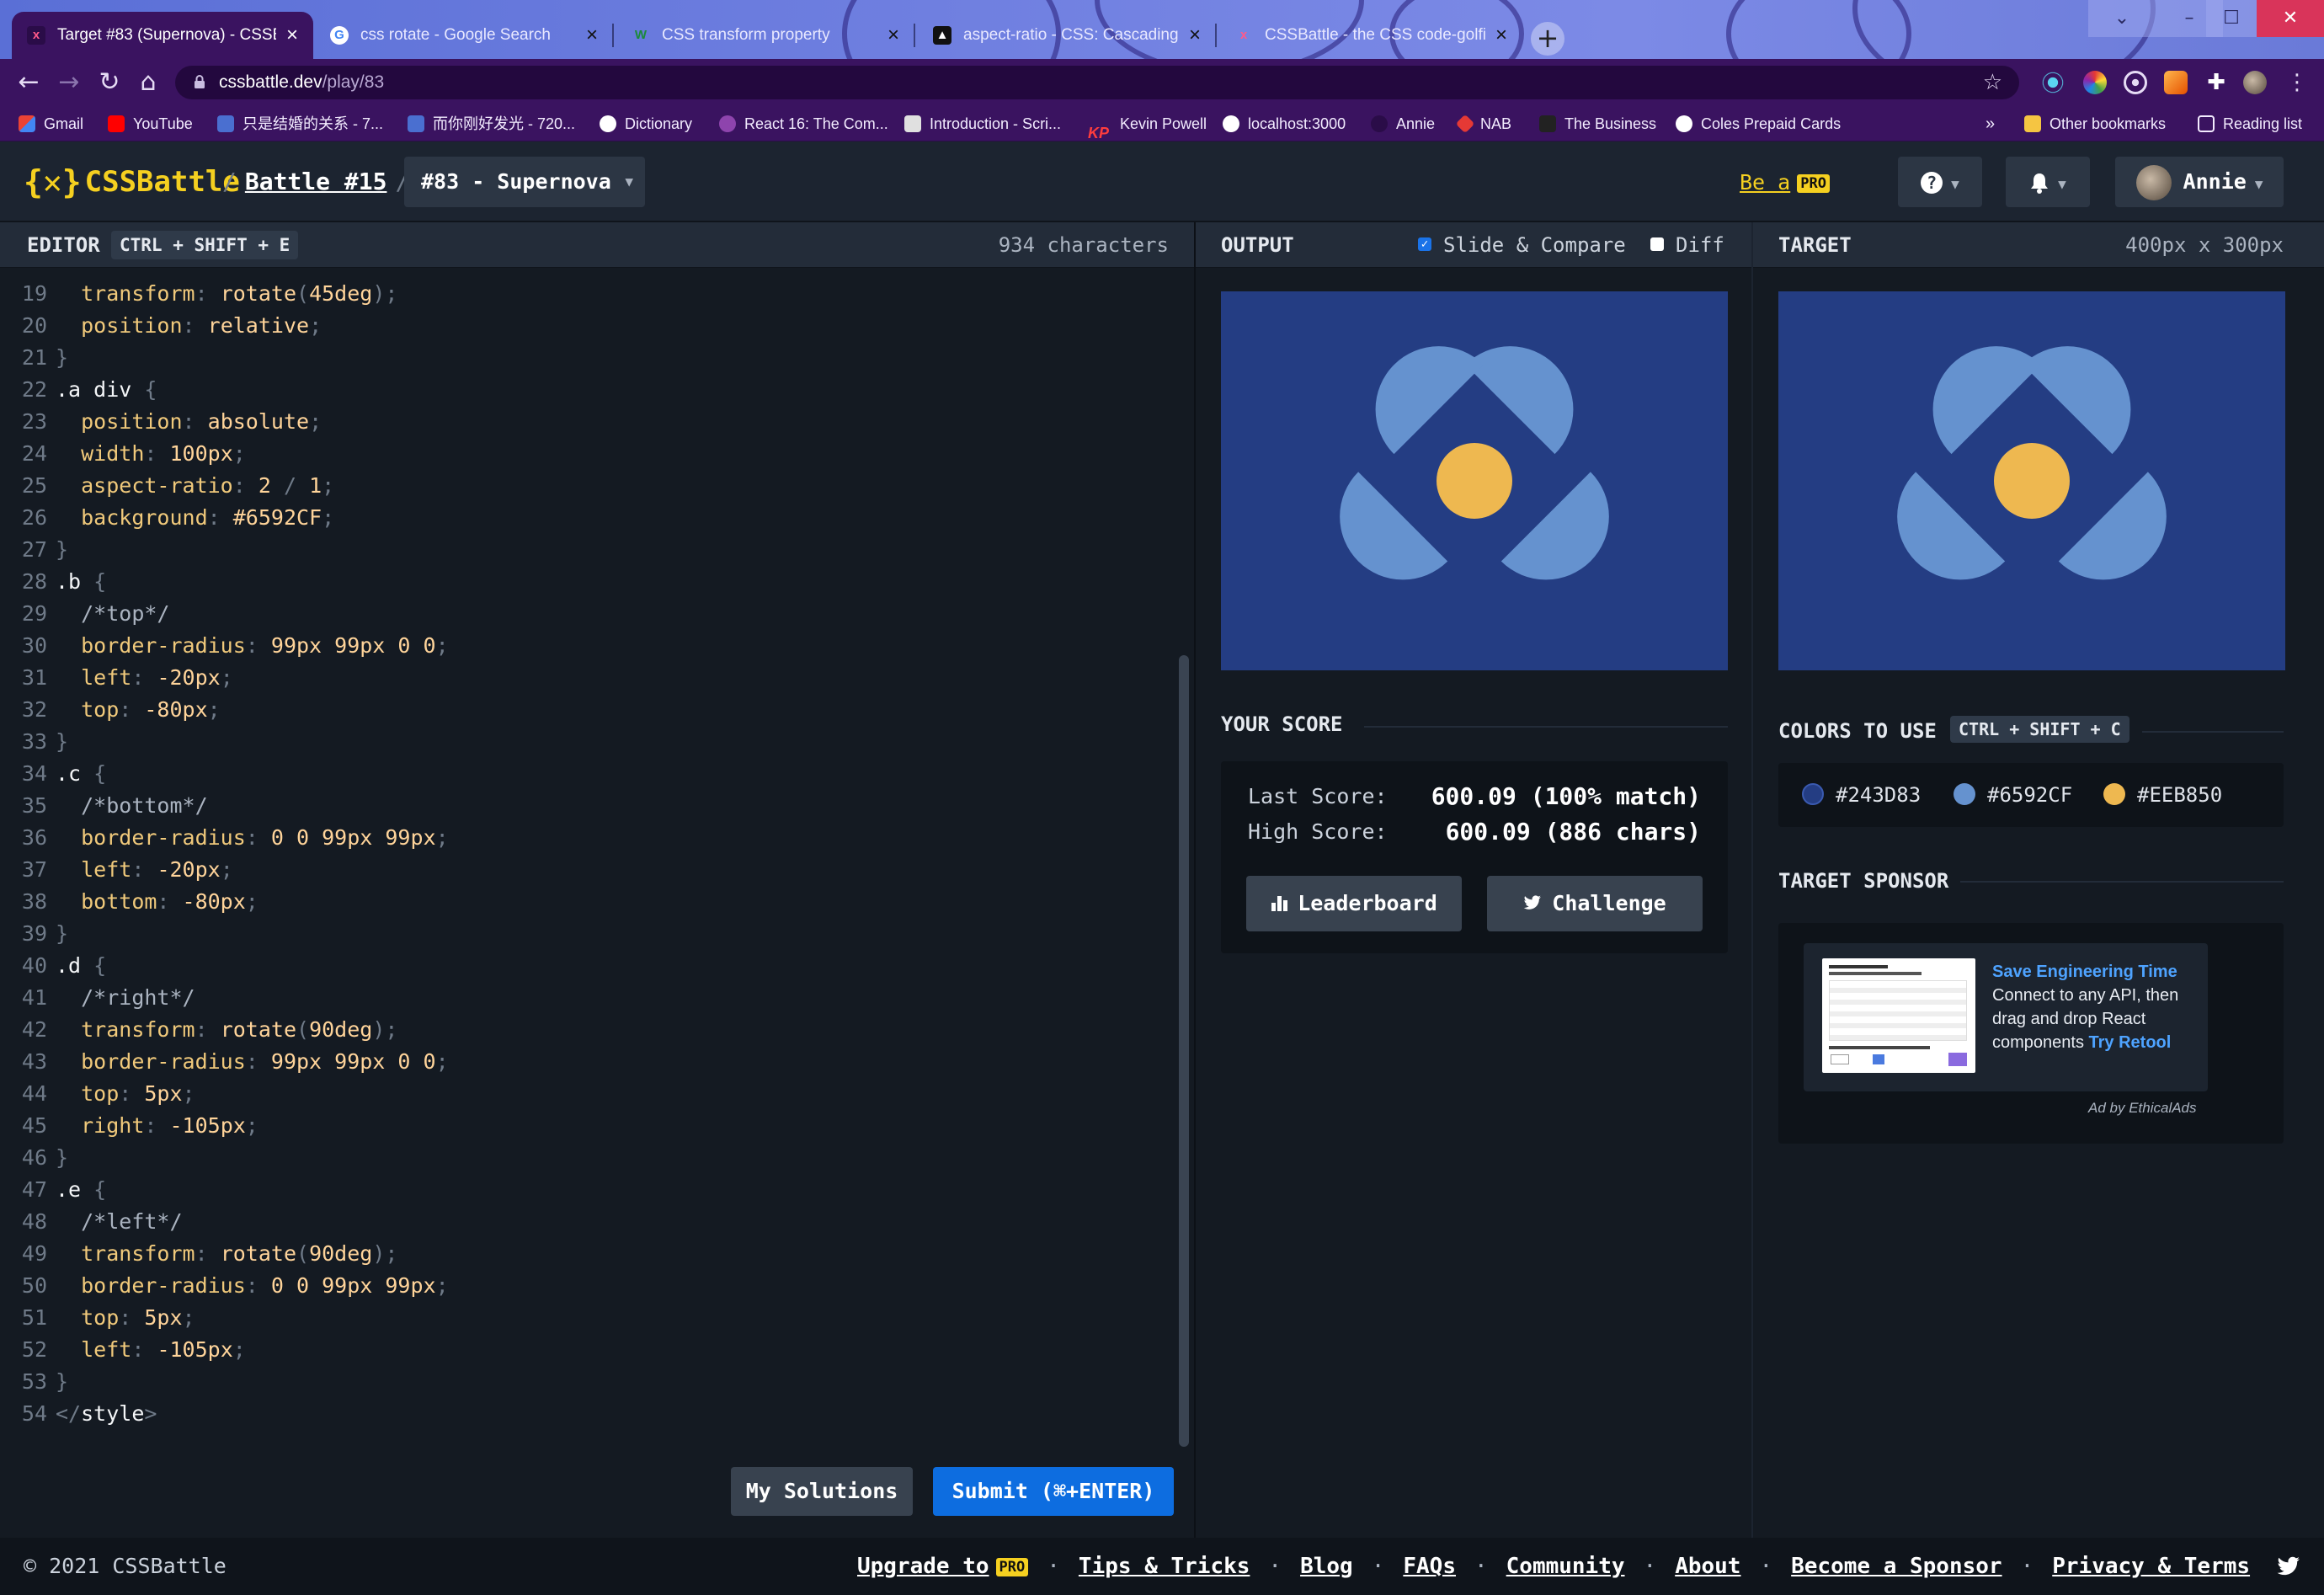  I want to click on code-line: width: 100px;, so click(151, 453).